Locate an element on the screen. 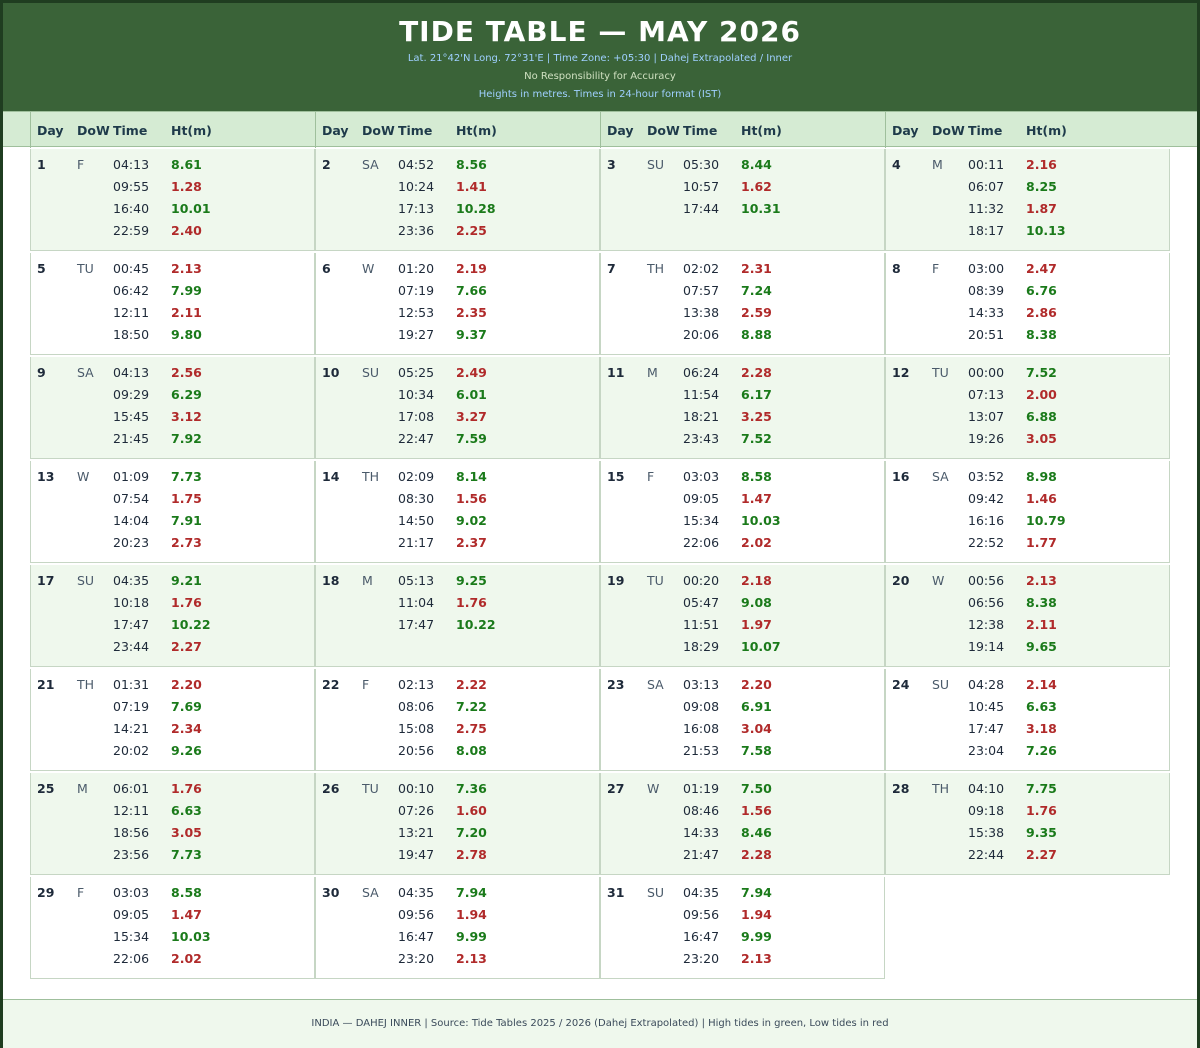  high-tide-height: 7.69 is located at coordinates (186, 706).